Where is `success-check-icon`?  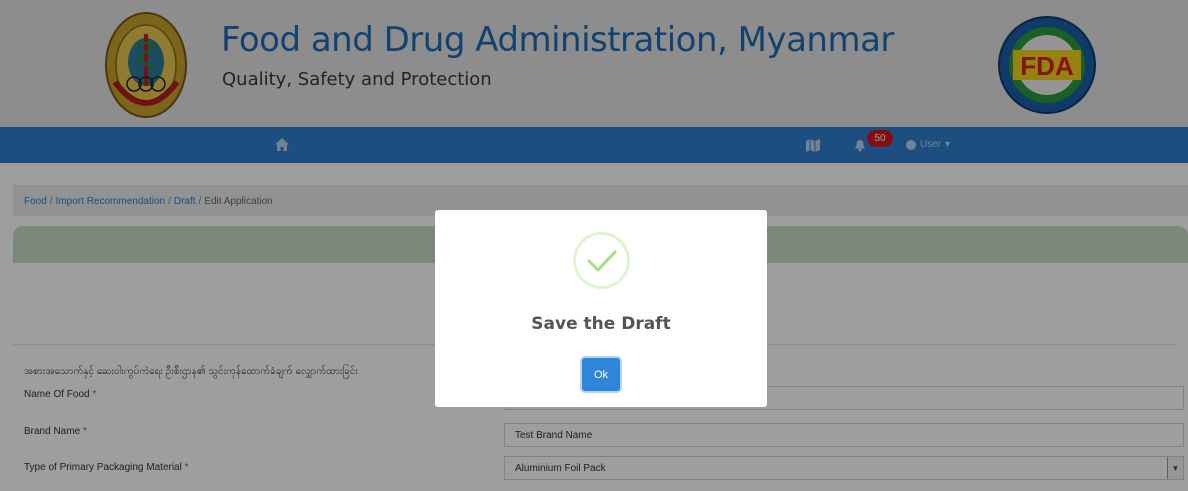
success-check-icon is located at coordinates (601, 260).